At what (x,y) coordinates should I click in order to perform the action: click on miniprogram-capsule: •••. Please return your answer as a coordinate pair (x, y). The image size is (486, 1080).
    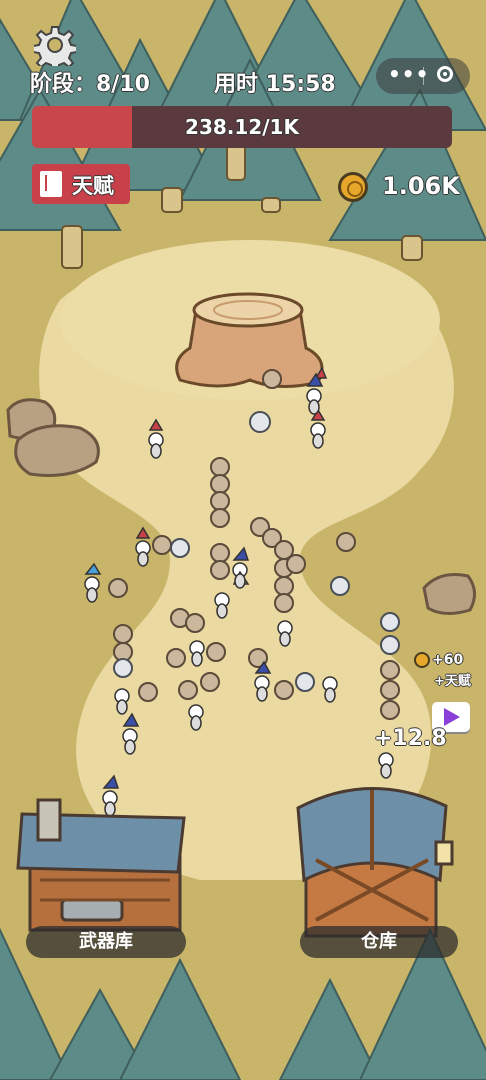
    Looking at the image, I should click on (423, 76).